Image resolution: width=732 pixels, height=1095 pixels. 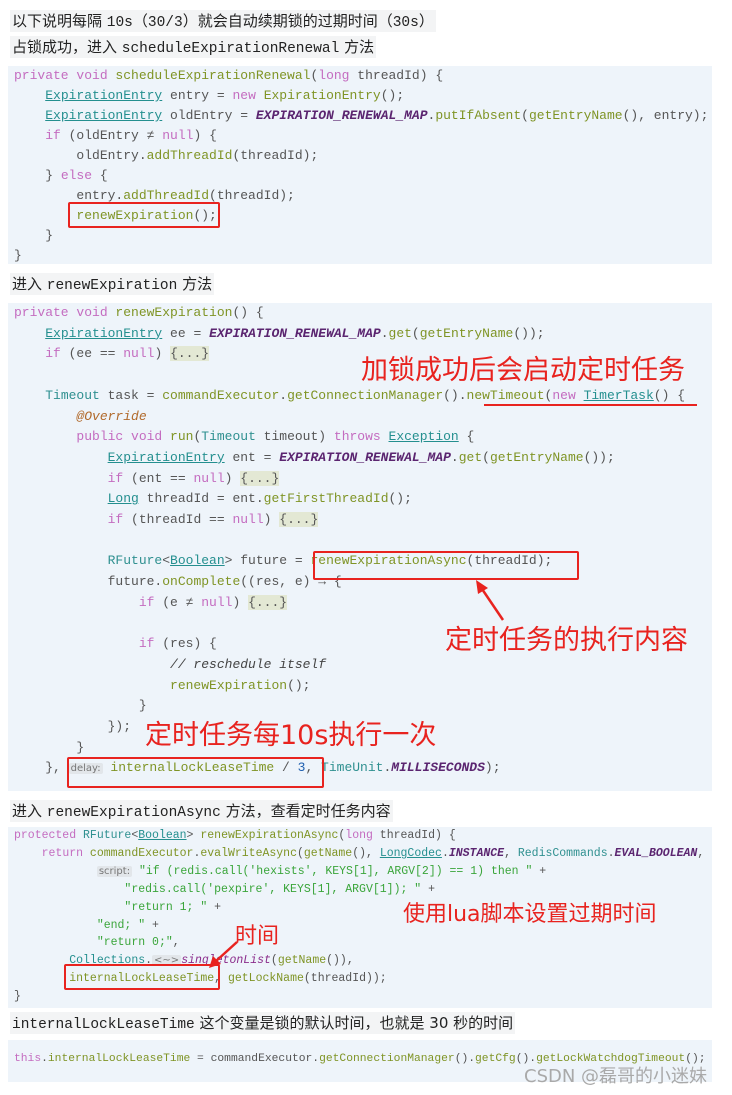 I want to click on text-segment: ）就会自动续期锁的过期时间（, so click(x=287, y=21).